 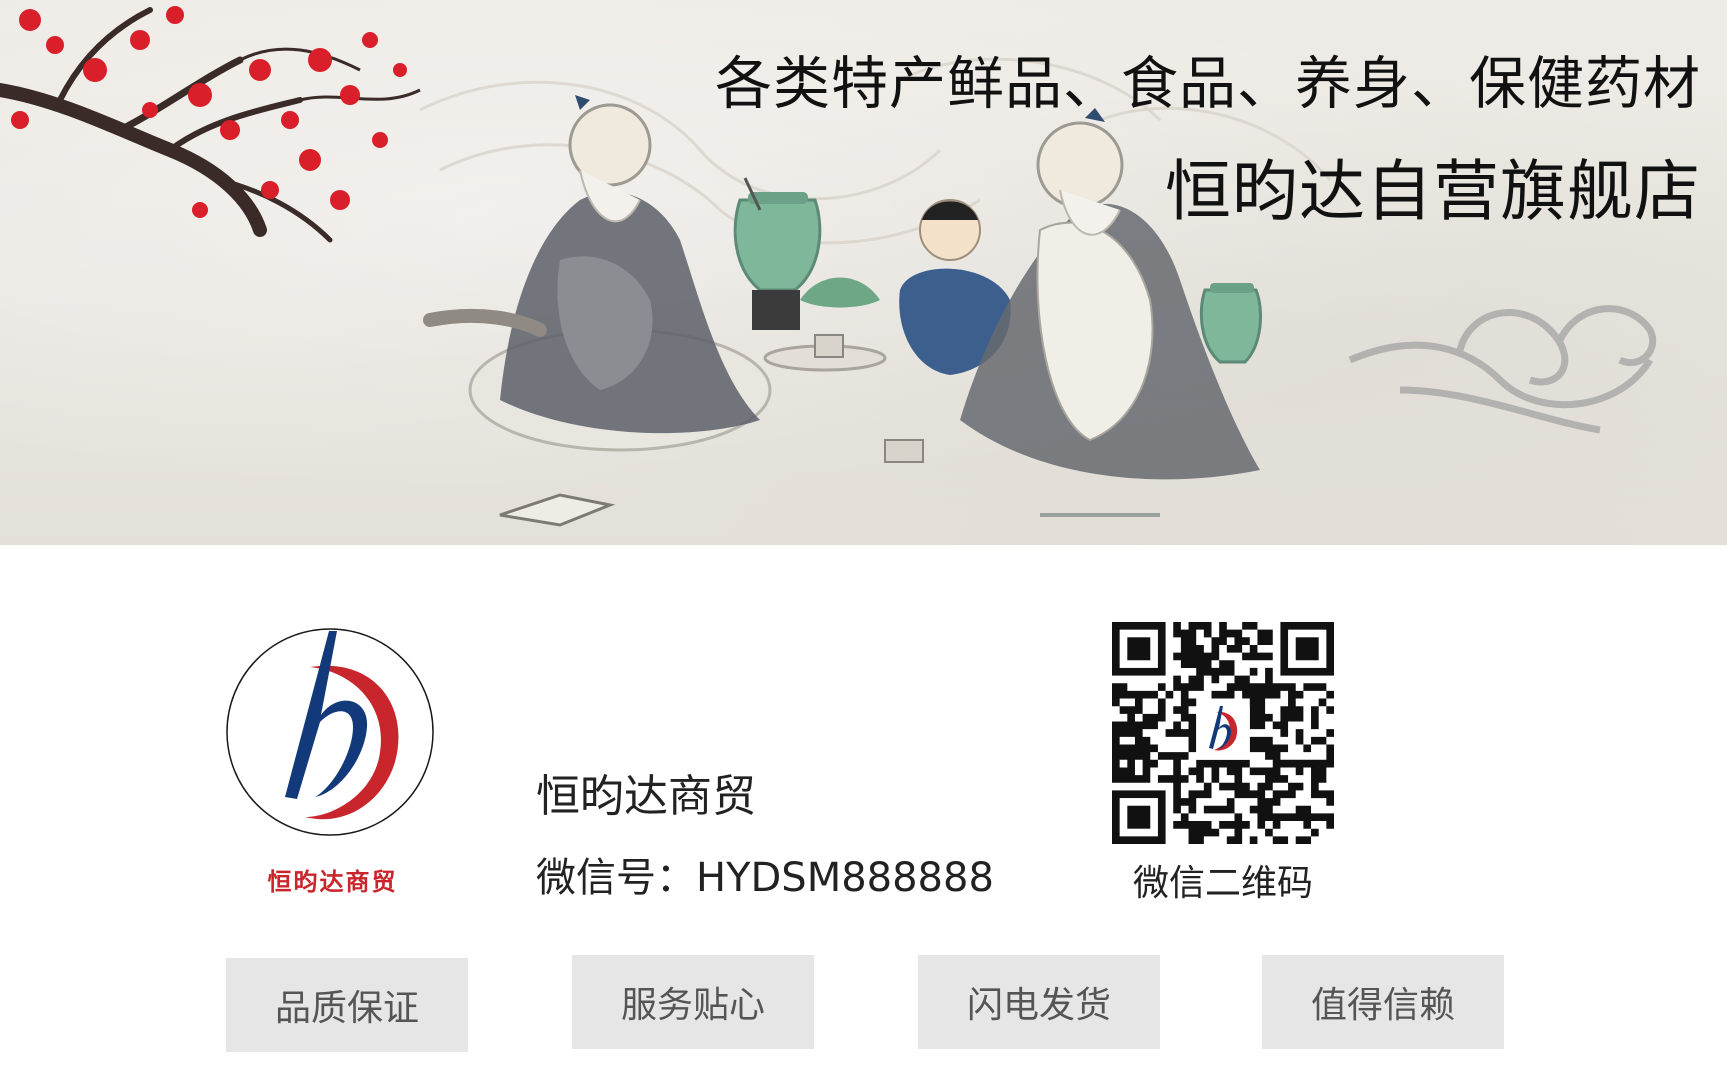 I want to click on left-sage, so click(x=597, y=273).